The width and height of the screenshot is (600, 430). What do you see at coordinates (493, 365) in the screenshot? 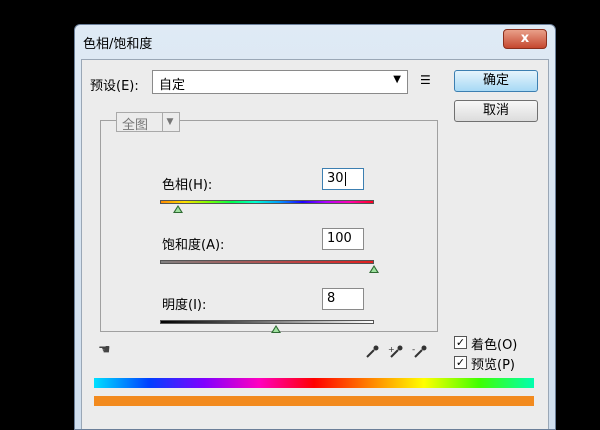
I see `preview-label: 预览(P)` at bounding box center [493, 365].